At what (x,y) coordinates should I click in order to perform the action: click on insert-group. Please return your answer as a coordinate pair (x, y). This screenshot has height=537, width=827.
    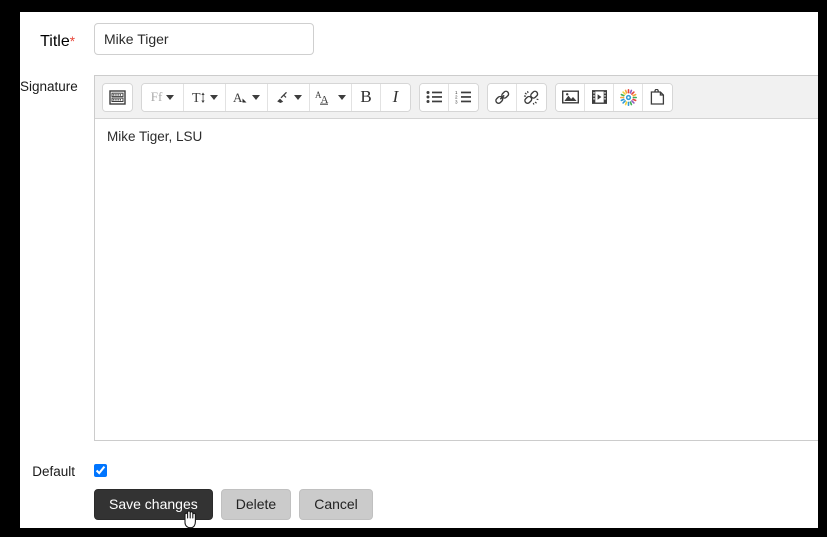
    Looking at the image, I should click on (117, 97).